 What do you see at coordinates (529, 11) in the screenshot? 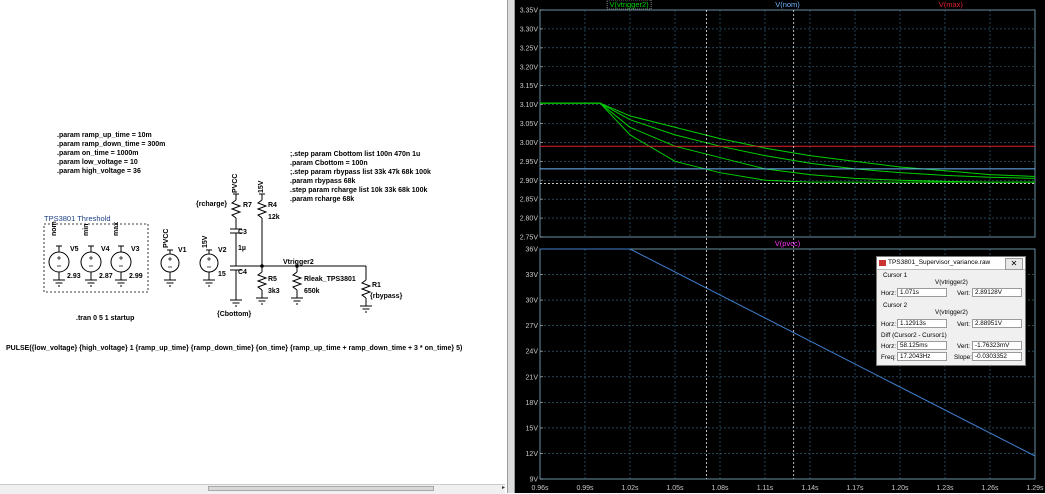
I see `y-tick-label: 3.35V` at bounding box center [529, 11].